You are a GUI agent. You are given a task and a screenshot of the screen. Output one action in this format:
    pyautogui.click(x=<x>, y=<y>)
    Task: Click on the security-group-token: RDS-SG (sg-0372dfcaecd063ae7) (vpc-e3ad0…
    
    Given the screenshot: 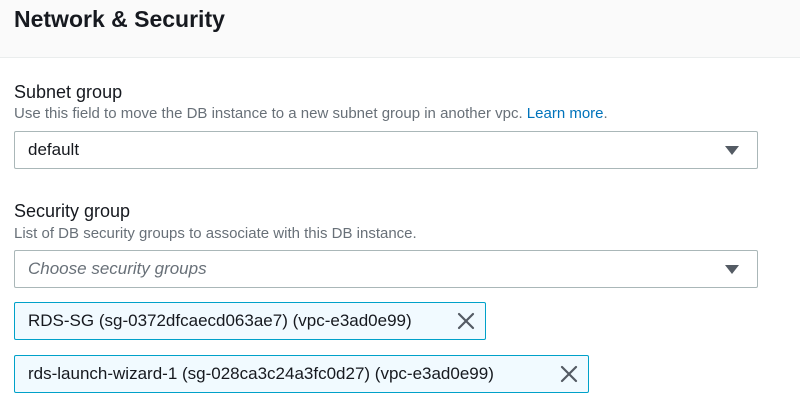 What is the action you would take?
    pyautogui.click(x=250, y=321)
    